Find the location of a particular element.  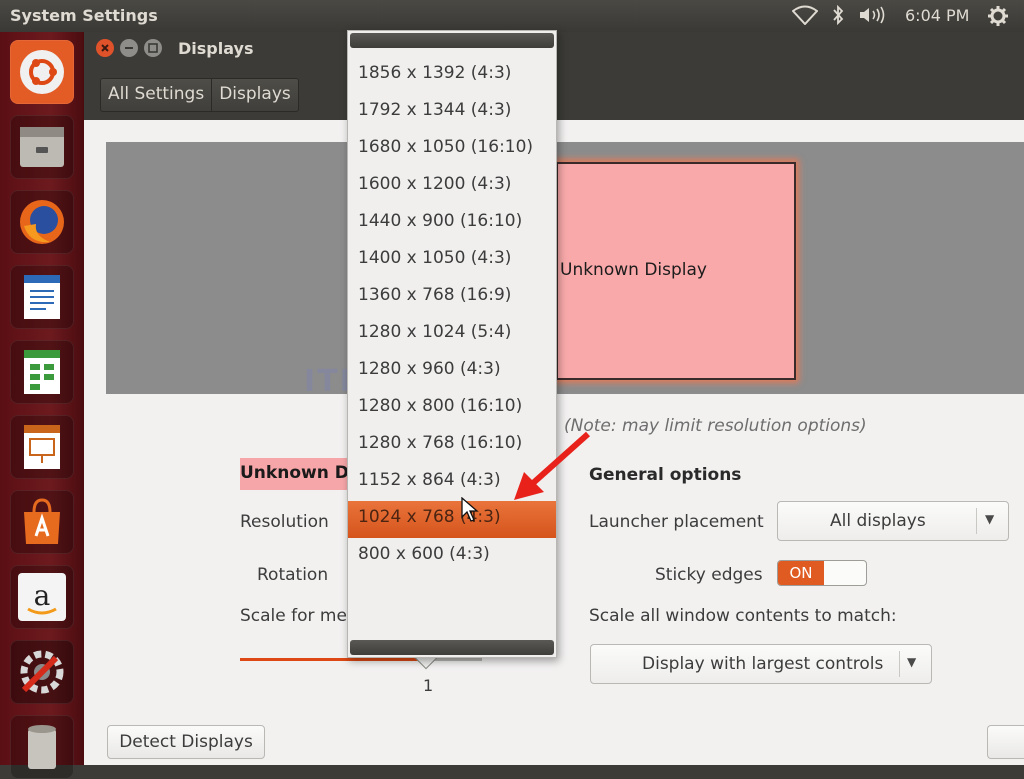

breadcrumb: All Settings Displays is located at coordinates (199, 95).